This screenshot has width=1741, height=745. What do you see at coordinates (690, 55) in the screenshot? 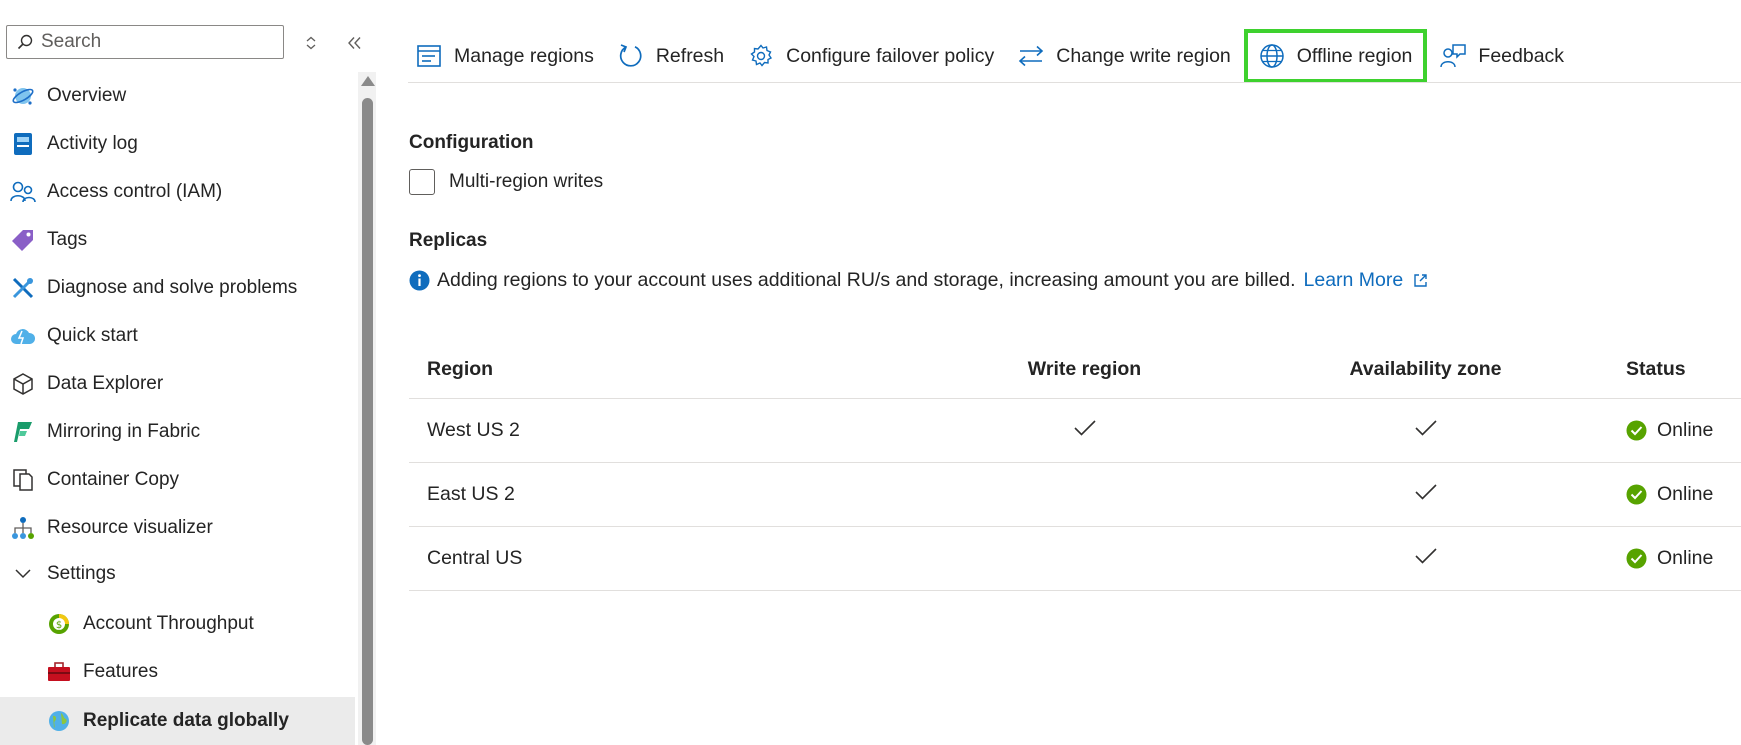
I see `refresh-label: Refresh` at bounding box center [690, 55].